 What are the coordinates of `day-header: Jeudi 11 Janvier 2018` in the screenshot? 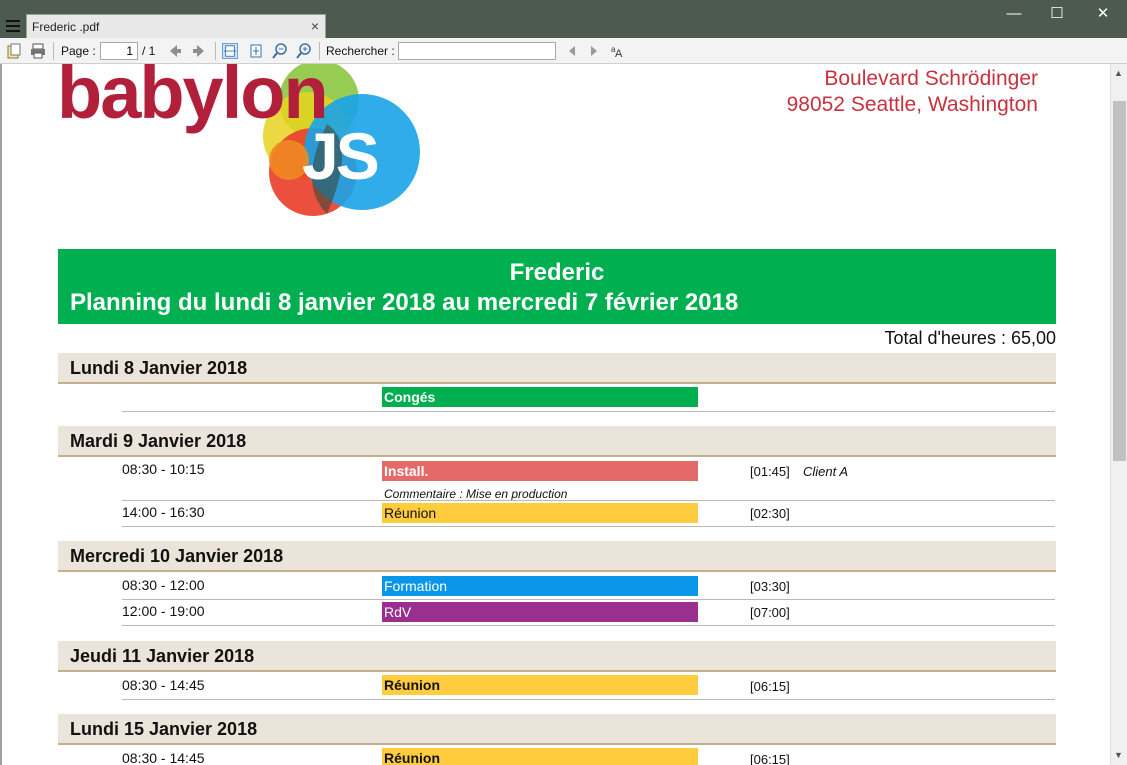 It's located at (557, 656).